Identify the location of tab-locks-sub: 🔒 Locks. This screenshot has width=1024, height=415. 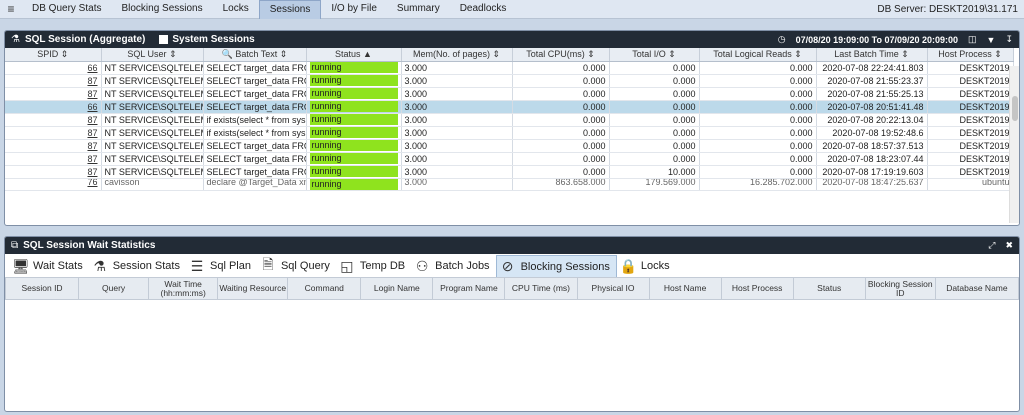
(646, 266).